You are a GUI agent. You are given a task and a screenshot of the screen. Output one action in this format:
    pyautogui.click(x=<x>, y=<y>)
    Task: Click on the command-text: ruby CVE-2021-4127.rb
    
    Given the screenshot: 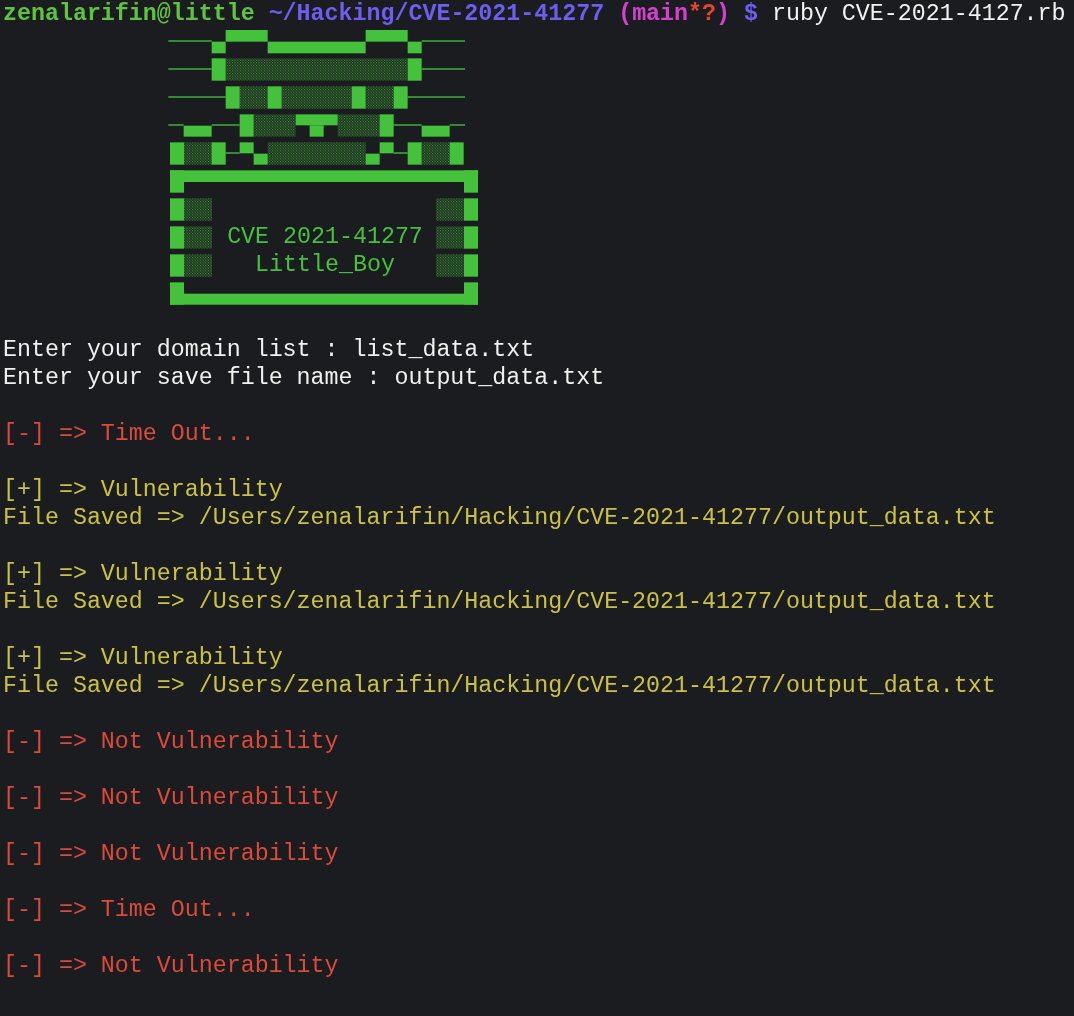 What is the action you would take?
    pyautogui.click(x=918, y=14)
    